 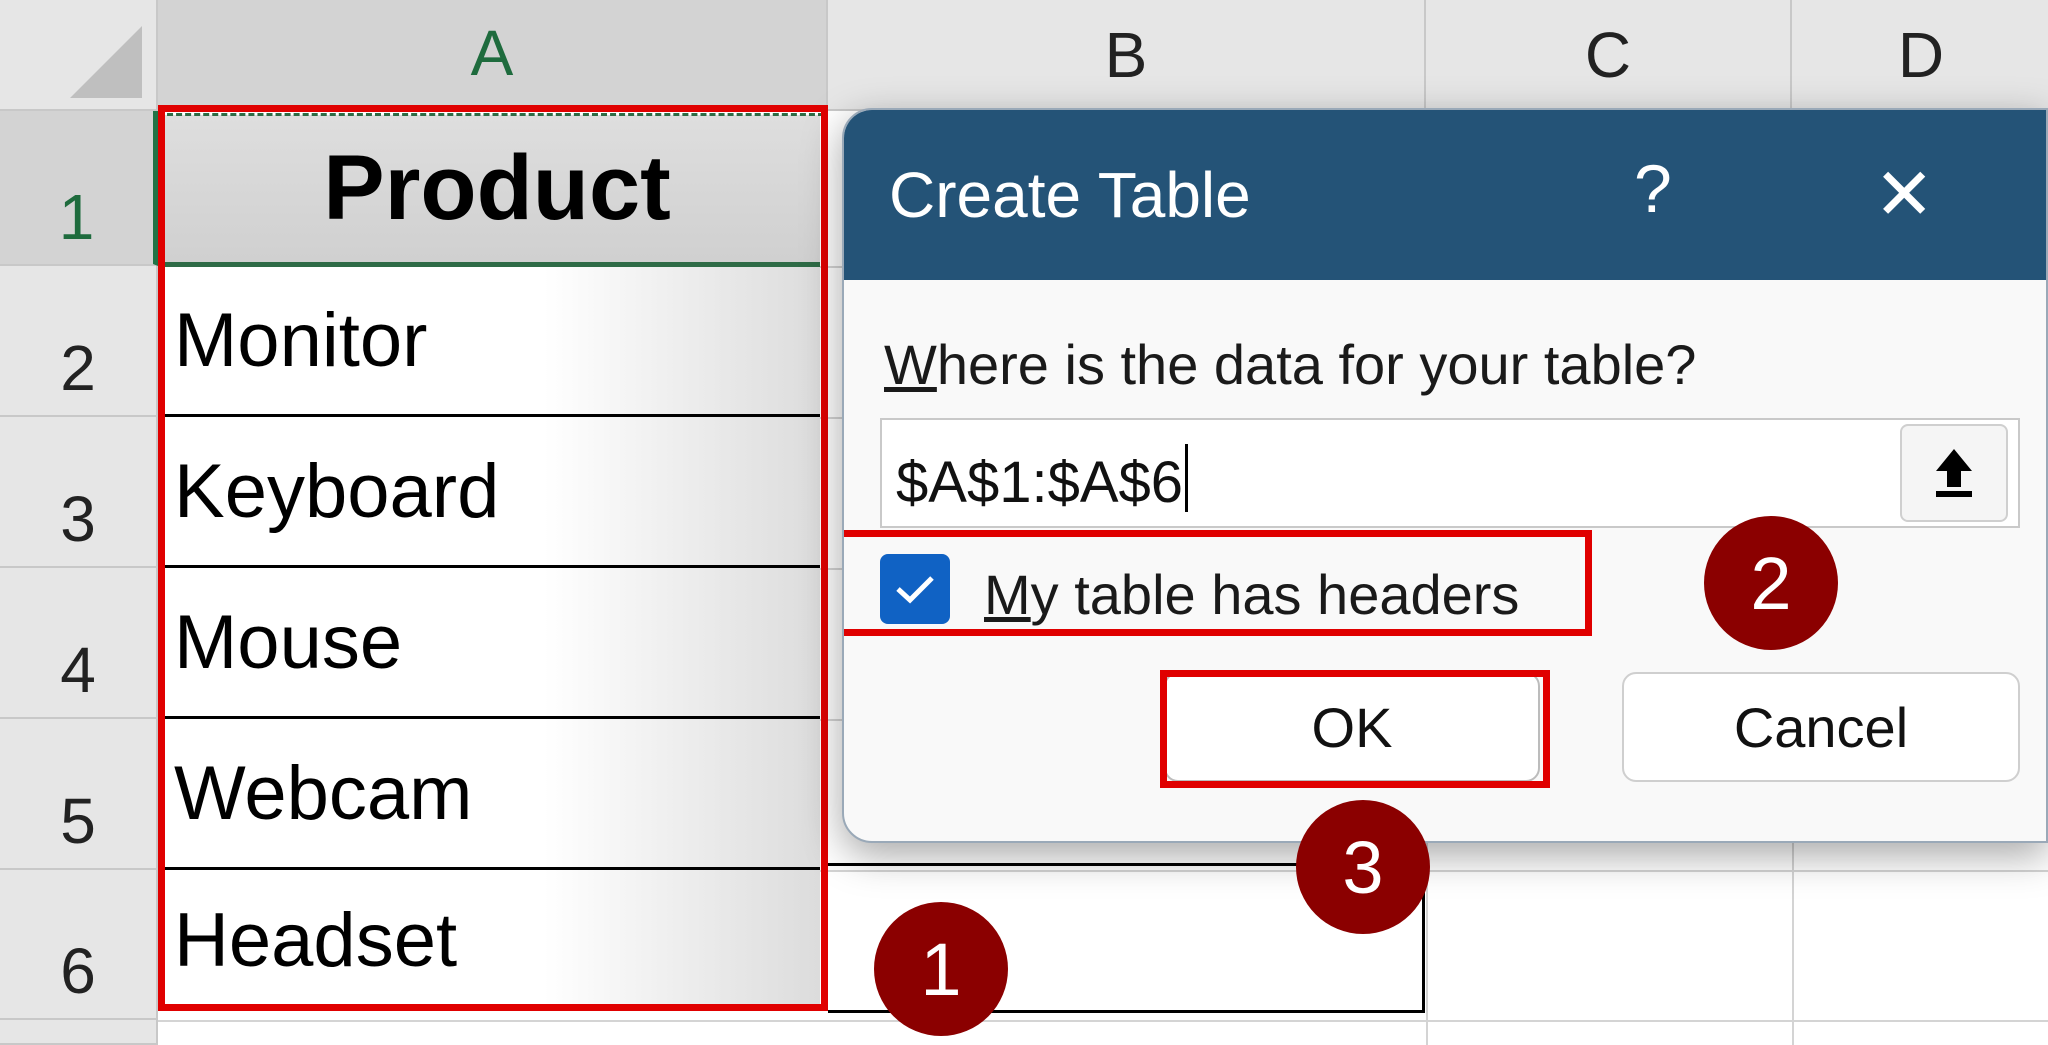 I want to click on cell-a1-header: Product, so click(x=491, y=191).